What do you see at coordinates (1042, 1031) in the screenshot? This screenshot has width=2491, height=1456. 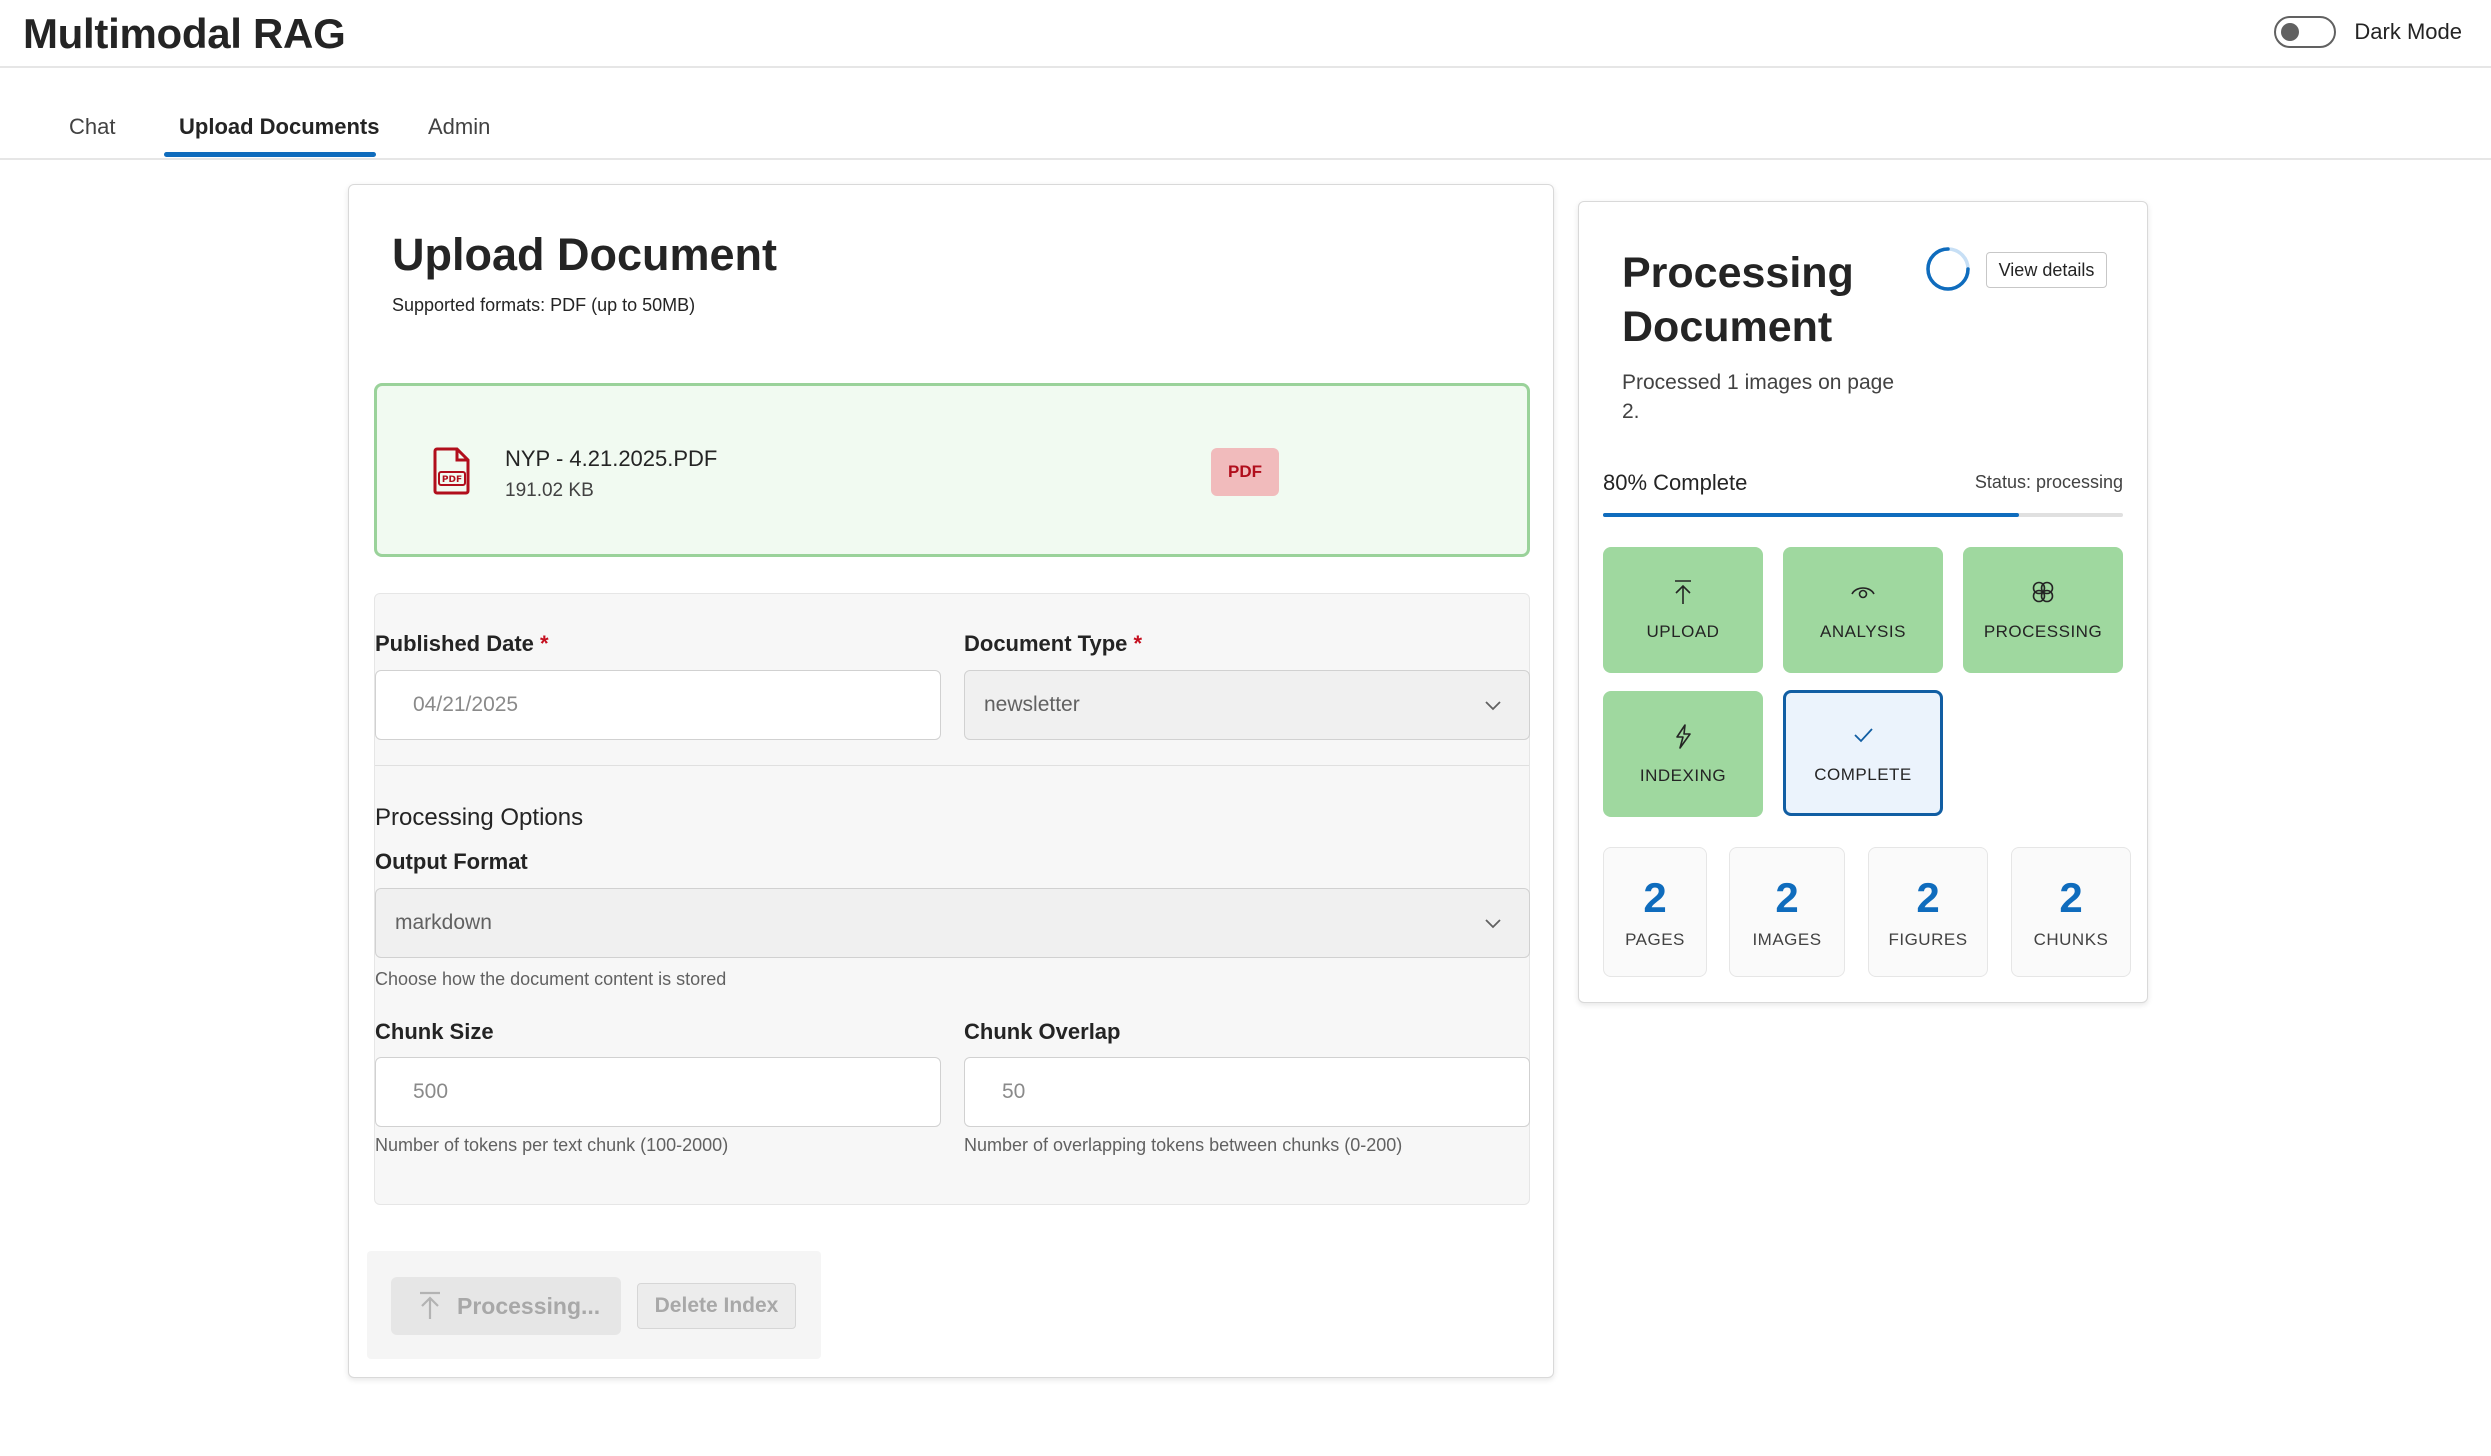 I see `chunk-overlap-label: Chunk Overlap` at bounding box center [1042, 1031].